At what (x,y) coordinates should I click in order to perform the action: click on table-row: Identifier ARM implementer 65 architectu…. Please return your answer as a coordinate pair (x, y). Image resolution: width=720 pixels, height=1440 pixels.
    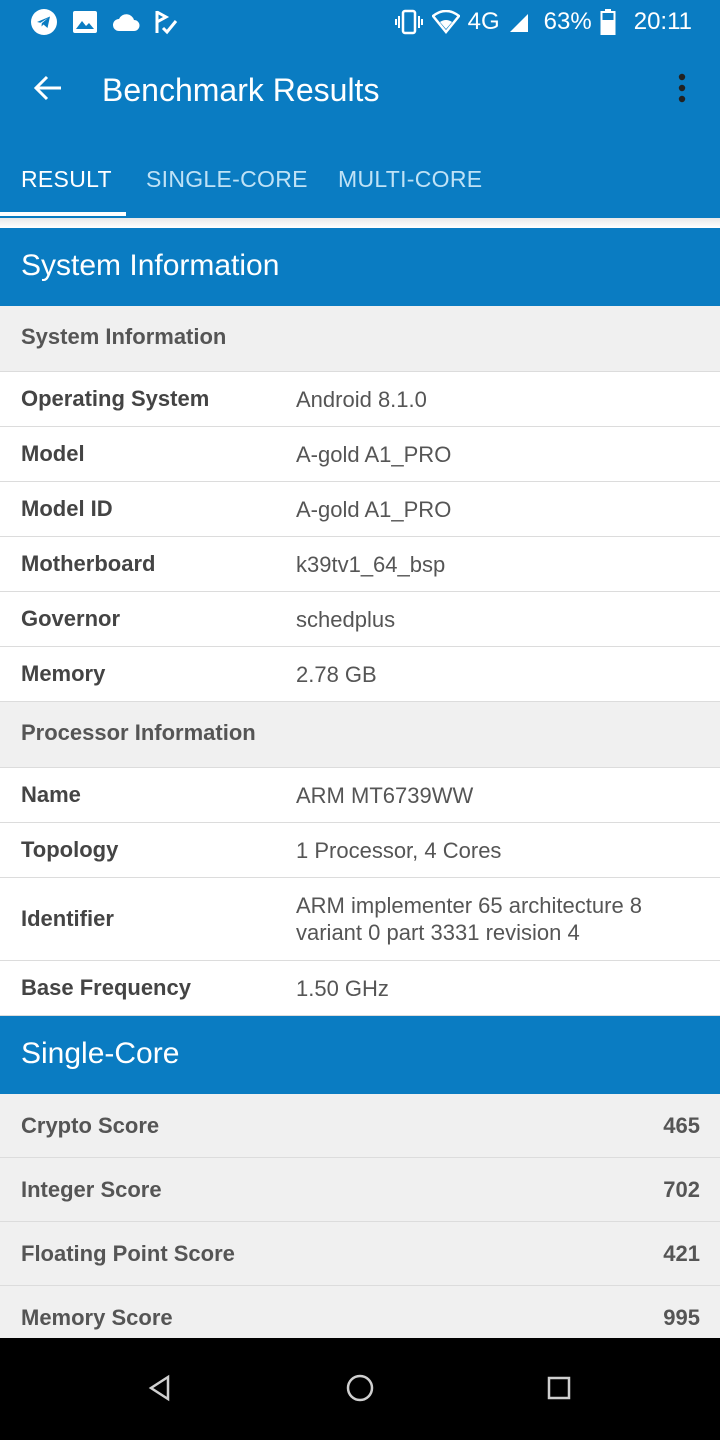
    Looking at the image, I should click on (360, 919).